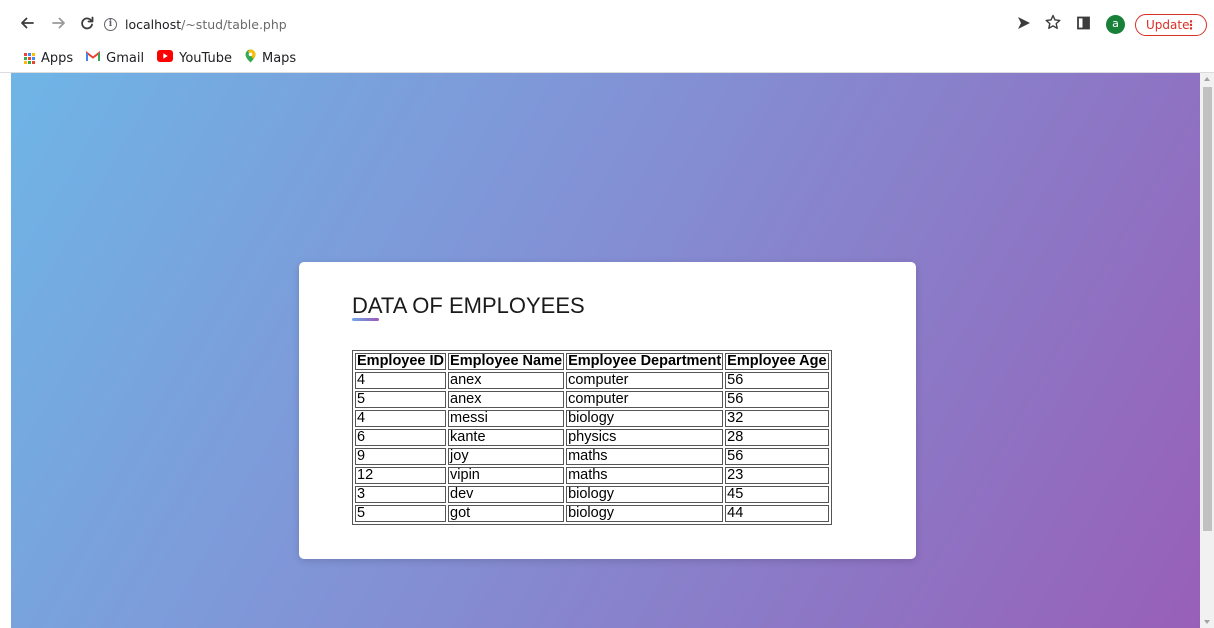 The width and height of the screenshot is (1214, 628). I want to click on update-button-label: Update, so click(1168, 25).